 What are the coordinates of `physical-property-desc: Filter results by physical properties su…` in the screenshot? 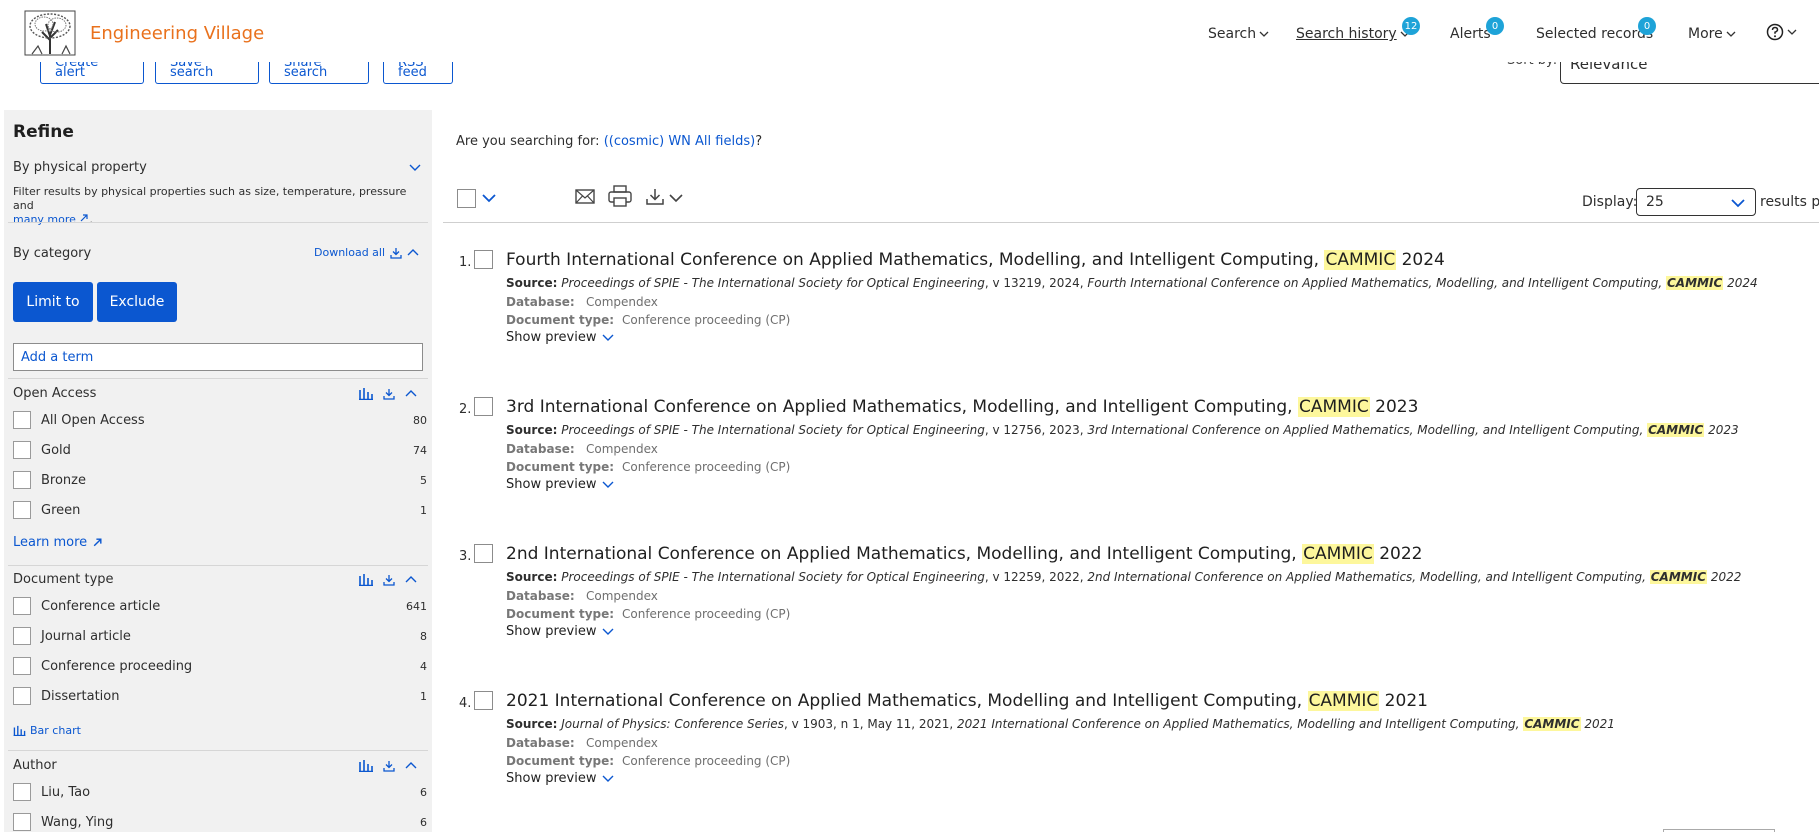 It's located at (210, 205).